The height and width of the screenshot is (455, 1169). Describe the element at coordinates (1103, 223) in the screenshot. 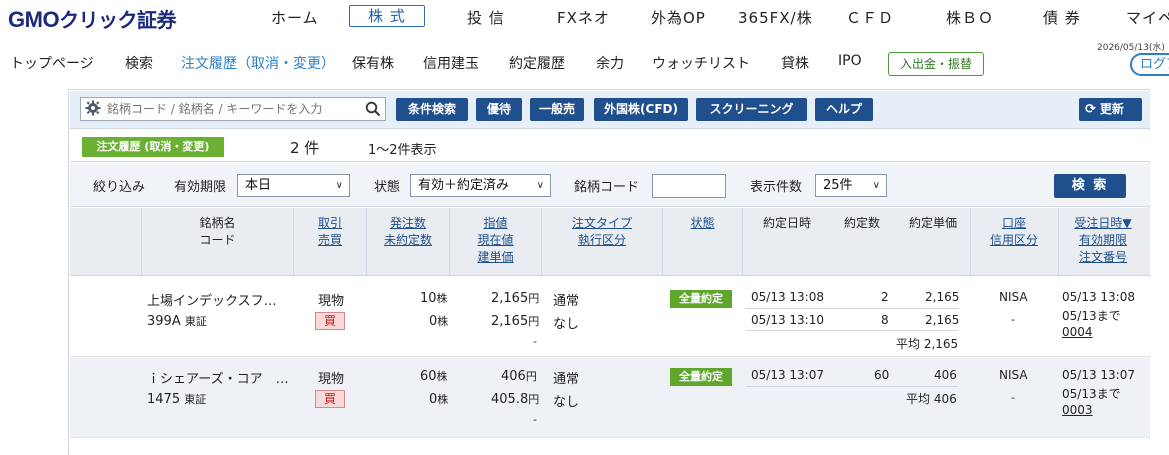

I see `col-received-time: 受注日時▼` at that location.